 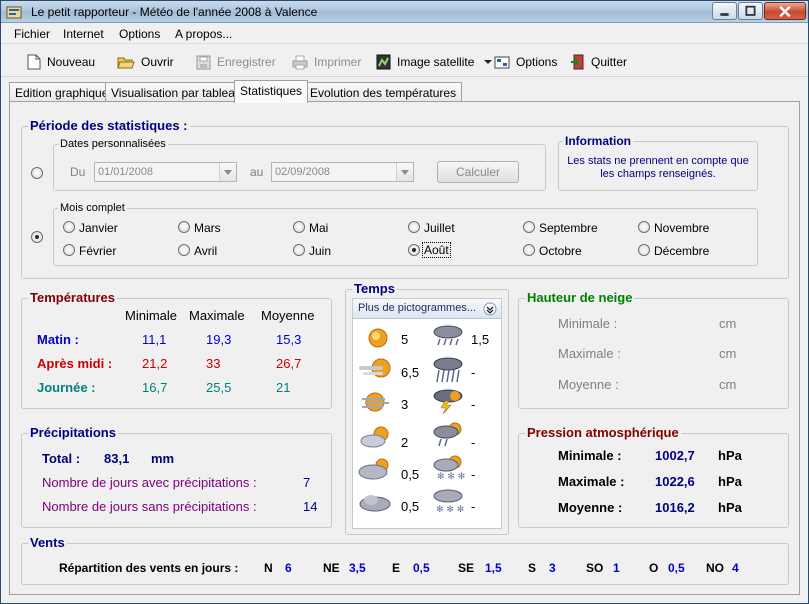 I want to click on temp-header-max: Maximale, so click(x=217, y=315).